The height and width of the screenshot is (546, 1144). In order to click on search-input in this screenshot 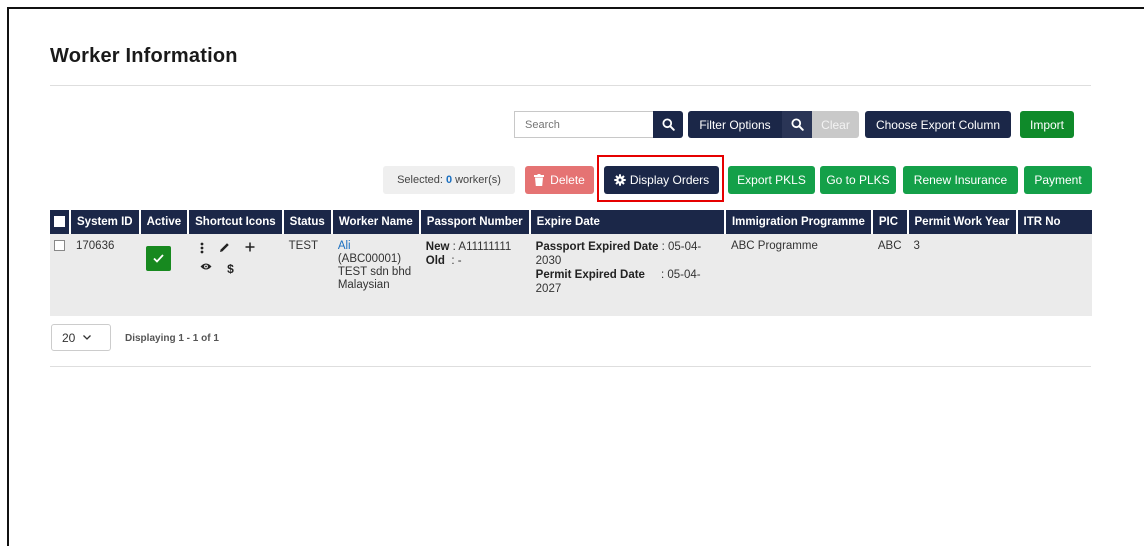, I will do `click(583, 124)`.